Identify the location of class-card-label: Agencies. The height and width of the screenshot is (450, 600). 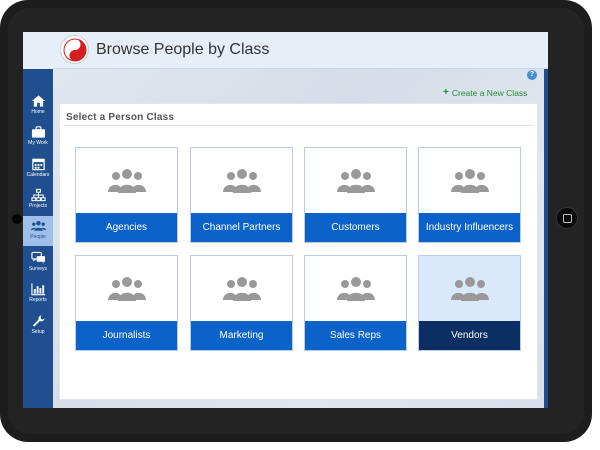
(126, 227).